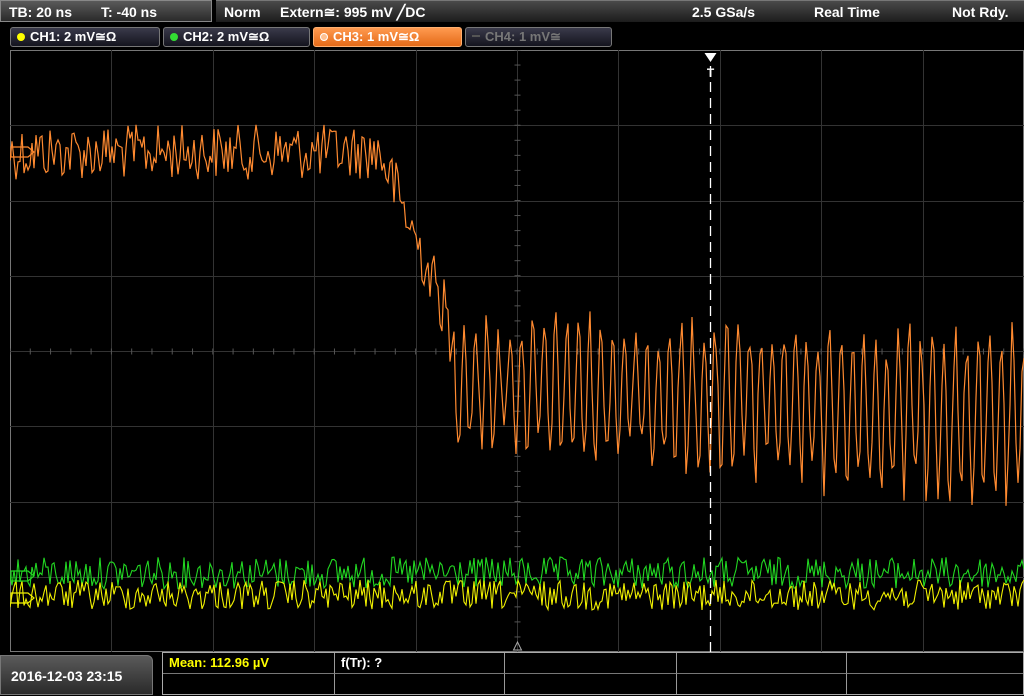 The width and height of the screenshot is (1024, 696). Describe the element at coordinates (85, 37) in the screenshot. I see `channel-tab-ch1: CH1: 2 mV≅Ω` at that location.